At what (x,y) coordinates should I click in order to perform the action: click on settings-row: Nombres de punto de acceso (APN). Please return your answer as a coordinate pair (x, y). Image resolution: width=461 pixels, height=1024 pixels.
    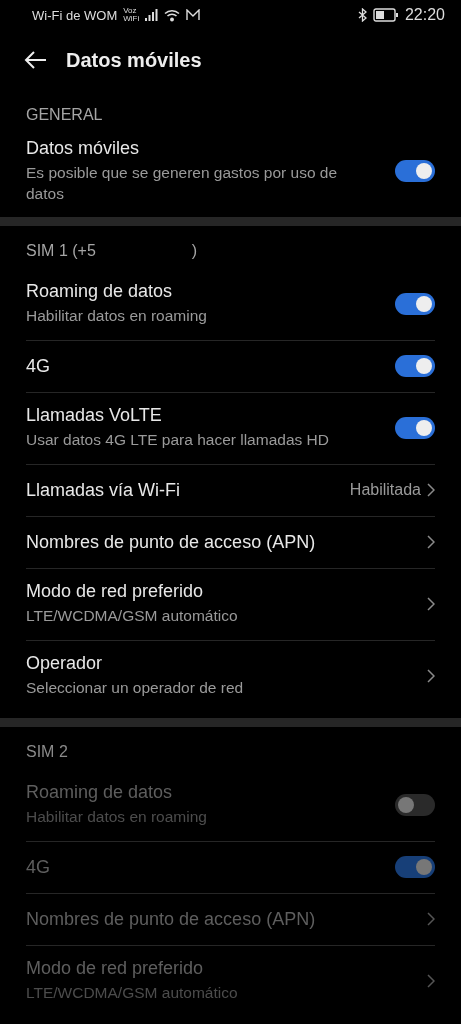
    Looking at the image, I should click on (230, 541).